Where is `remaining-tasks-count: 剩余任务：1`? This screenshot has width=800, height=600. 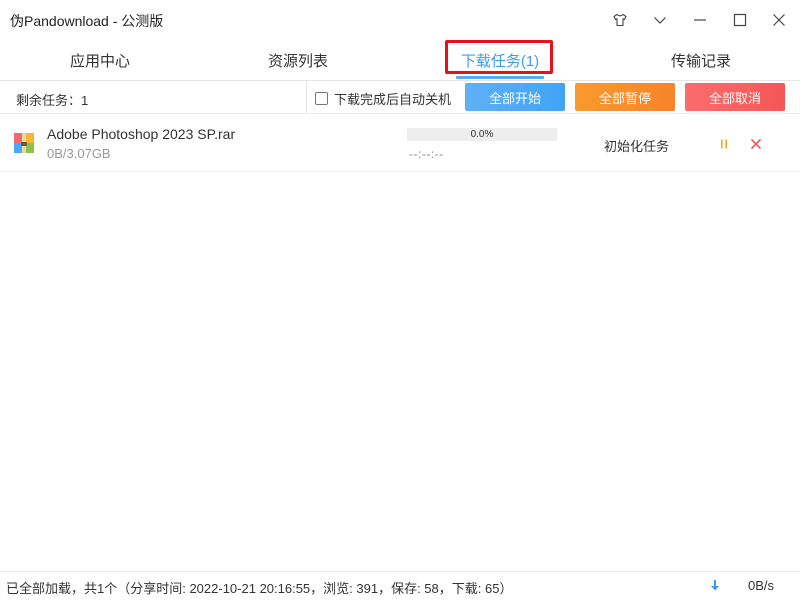
remaining-tasks-count: 剩余任务：1 is located at coordinates (52, 100).